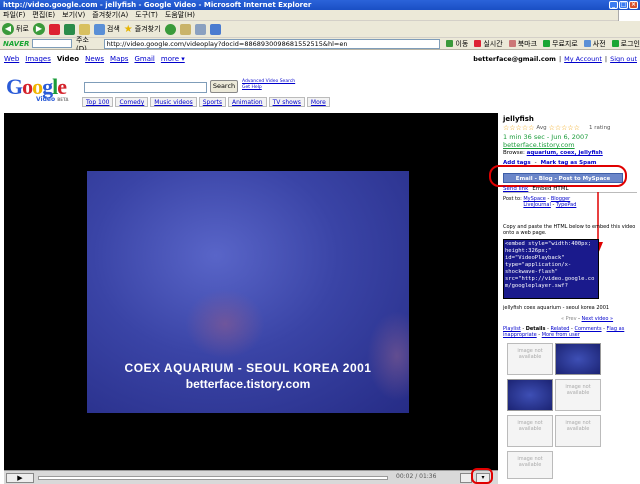 The width and height of the screenshot is (640, 484). What do you see at coordinates (248, 368) in the screenshot?
I see `video-caption-line1: COEX AQUARIUM - SEOUL KOREA 2001` at bounding box center [248, 368].